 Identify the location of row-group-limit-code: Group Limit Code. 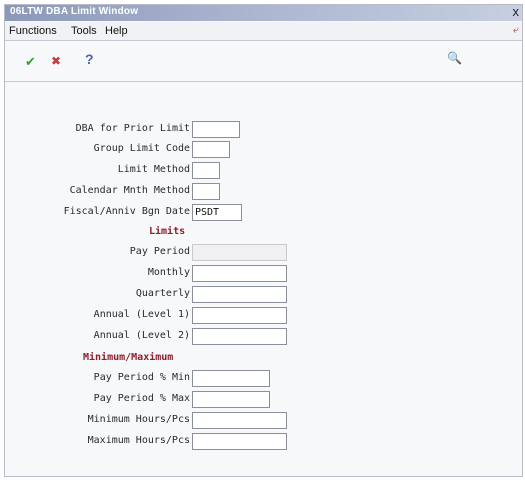
(97, 150).